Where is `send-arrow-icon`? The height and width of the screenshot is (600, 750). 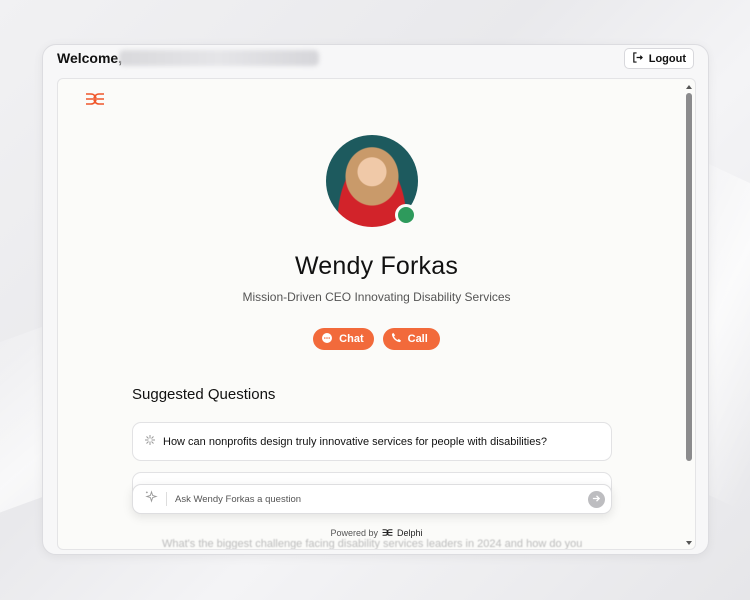 send-arrow-icon is located at coordinates (596, 499).